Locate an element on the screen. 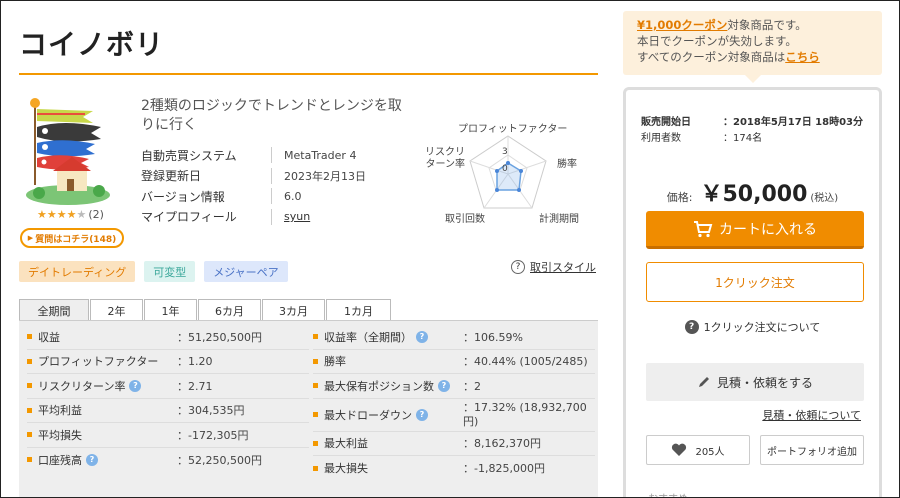 The width and height of the screenshot is (900, 498). stat-label-text: 最大損失 is located at coordinates (346, 469).